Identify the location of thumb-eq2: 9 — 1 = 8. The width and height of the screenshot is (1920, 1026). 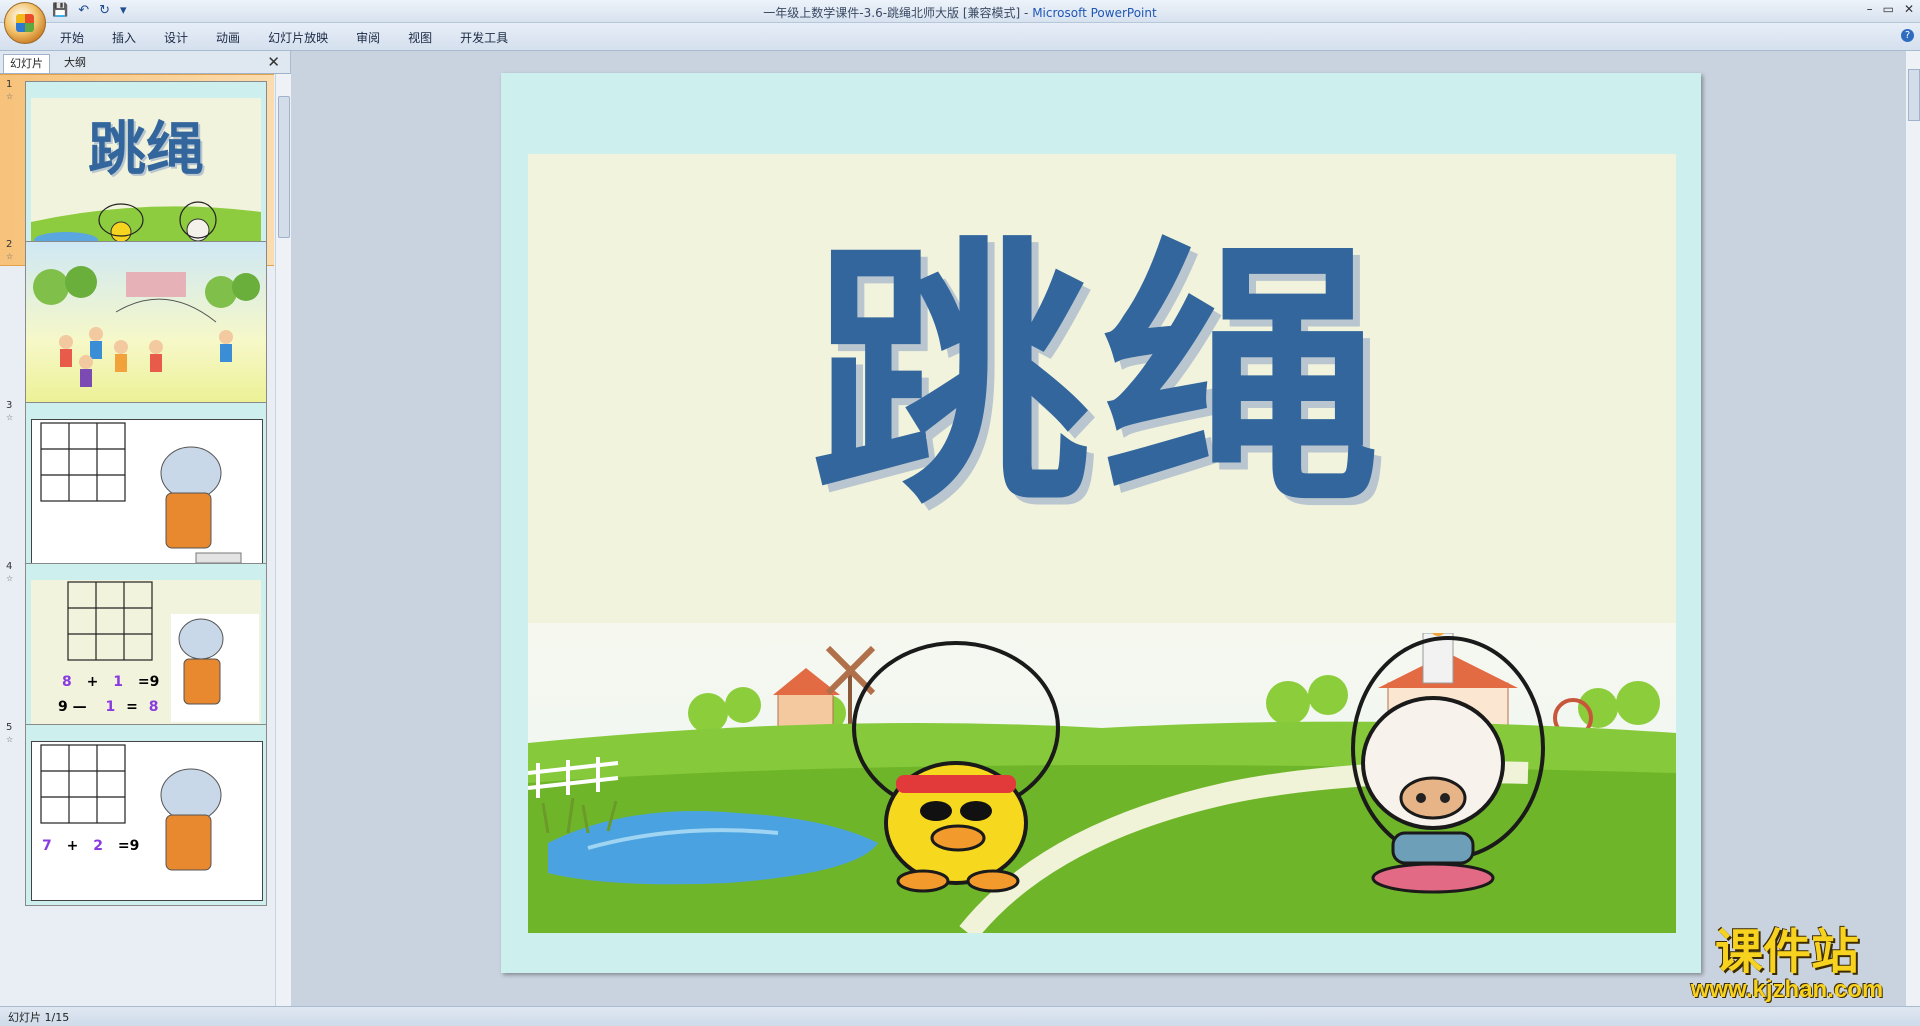
(108, 707).